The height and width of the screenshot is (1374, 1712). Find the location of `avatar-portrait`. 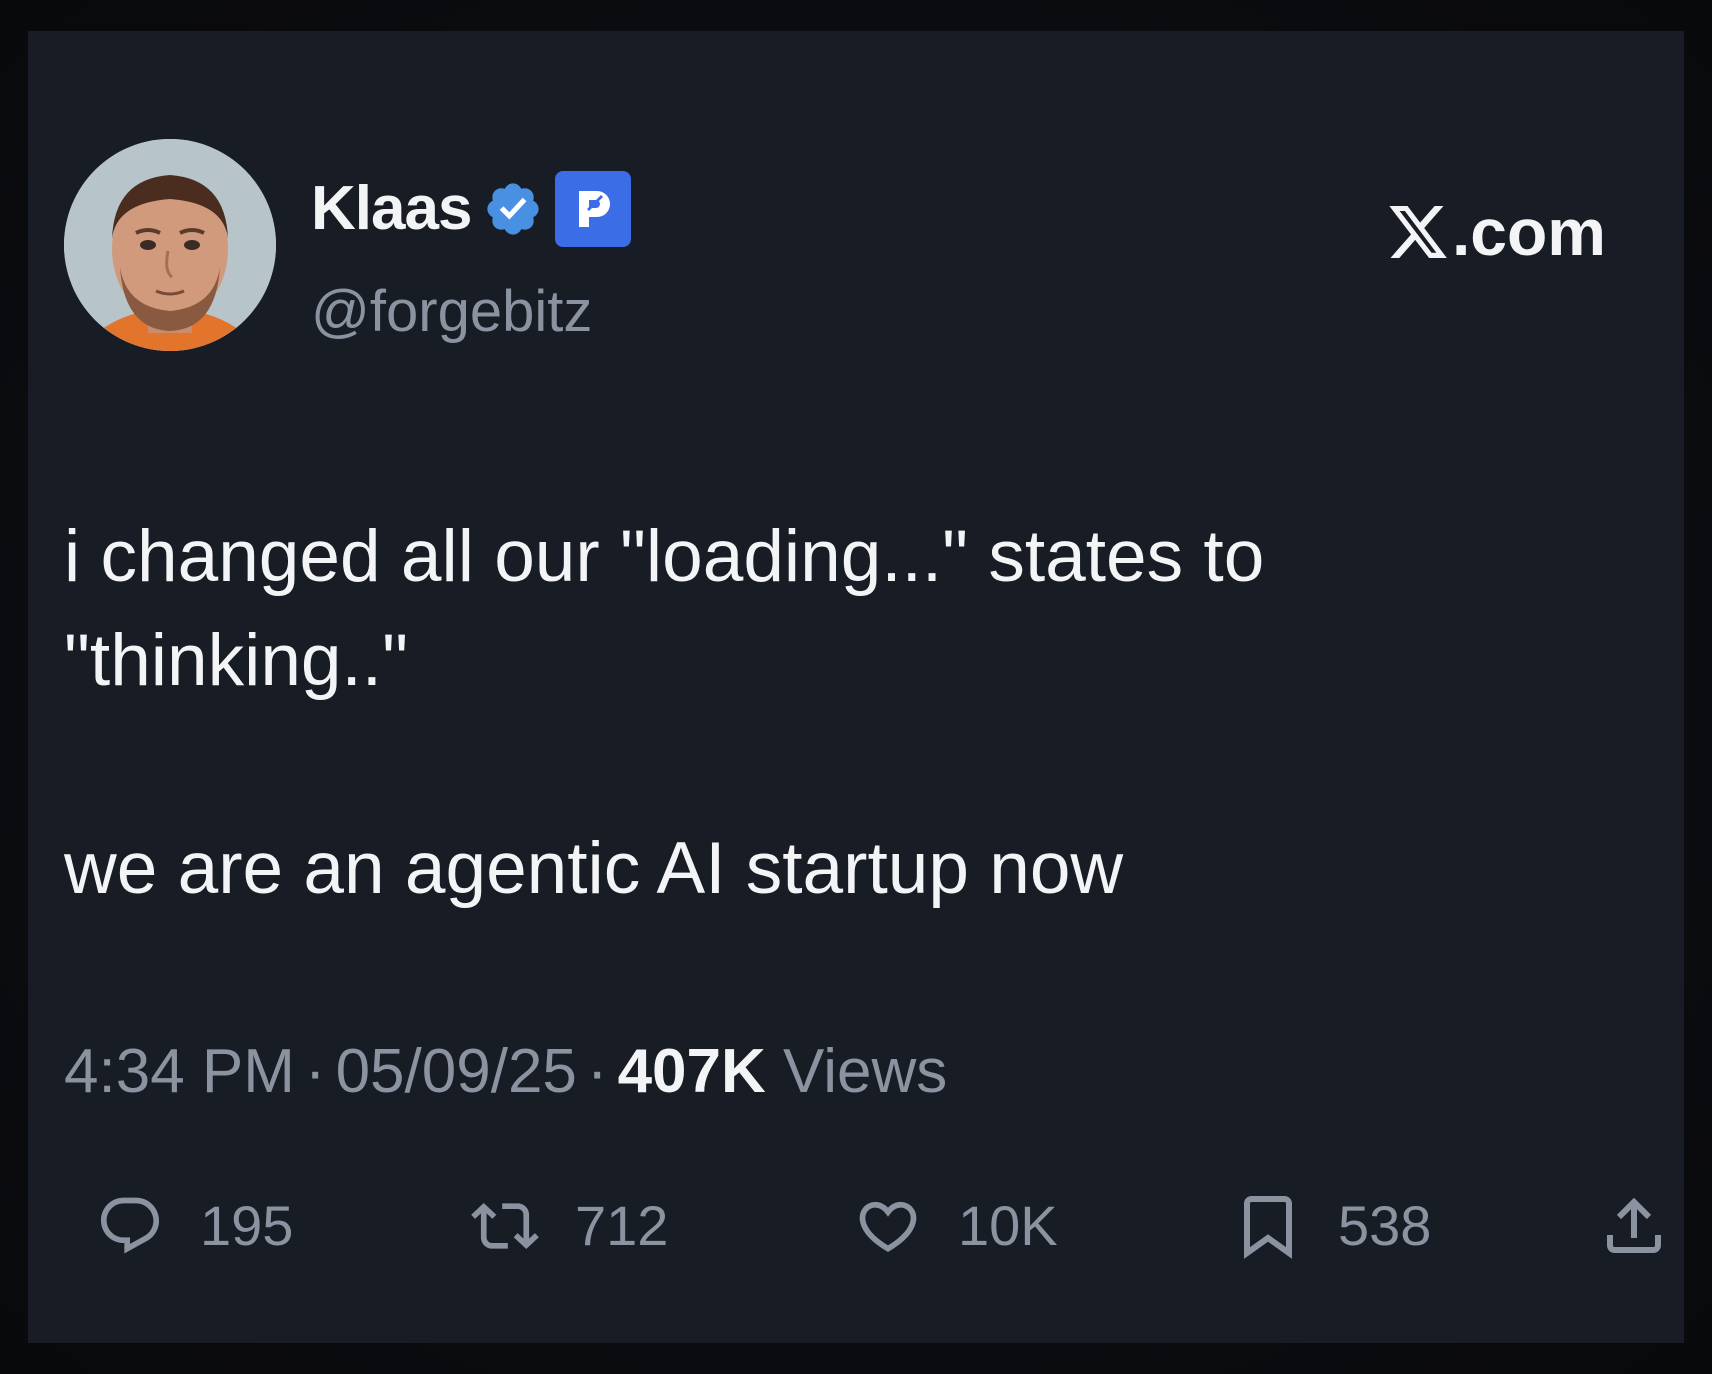

avatar-portrait is located at coordinates (170, 245).